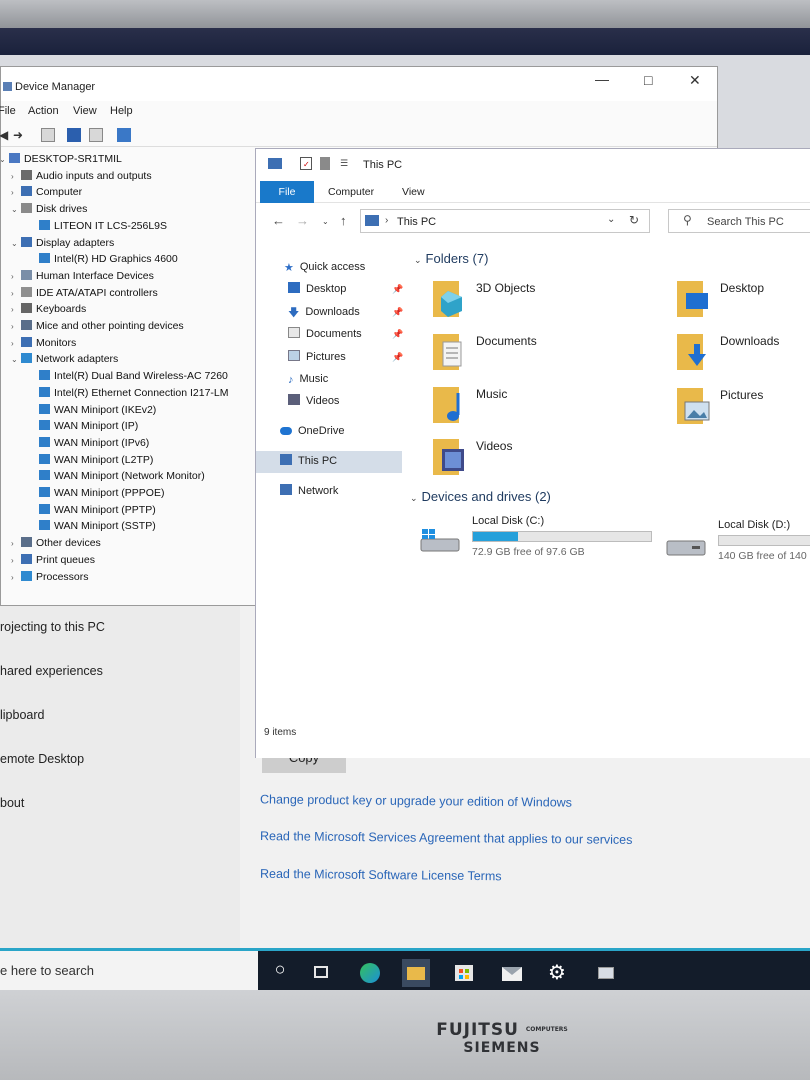  What do you see at coordinates (133, 376) in the screenshot?
I see `device-tree-item: Intel(R) Dual Band Wireless-AC 7260` at bounding box center [133, 376].